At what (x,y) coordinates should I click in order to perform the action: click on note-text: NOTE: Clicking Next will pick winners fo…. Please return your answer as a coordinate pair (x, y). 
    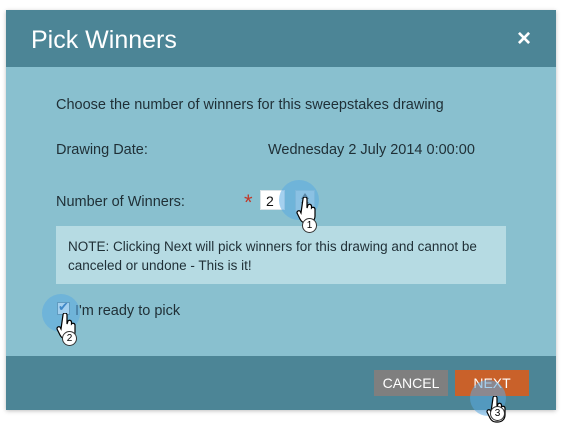
    Looking at the image, I should click on (272, 256).